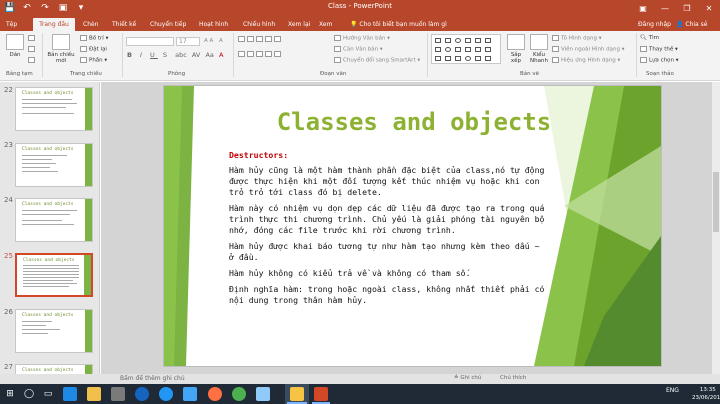  Describe the element at coordinates (659, 49) in the screenshot. I see `replace-button: Thay thế ▾` at that location.